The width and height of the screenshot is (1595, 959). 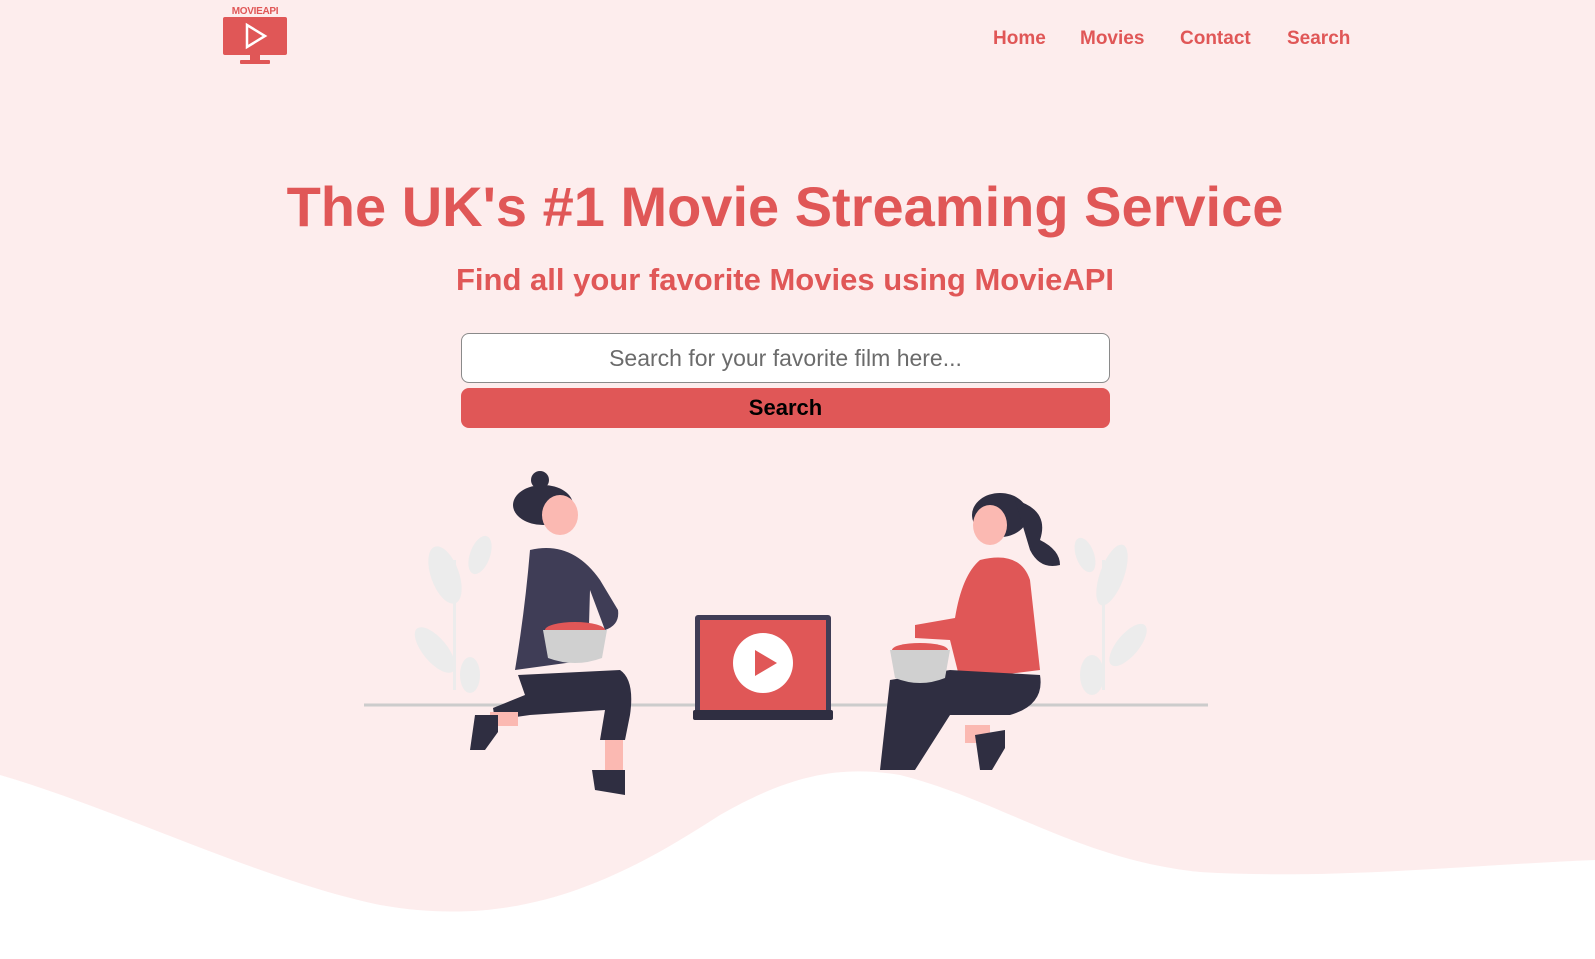 What do you see at coordinates (1110, 616) in the screenshot?
I see `plant-right-icon` at bounding box center [1110, 616].